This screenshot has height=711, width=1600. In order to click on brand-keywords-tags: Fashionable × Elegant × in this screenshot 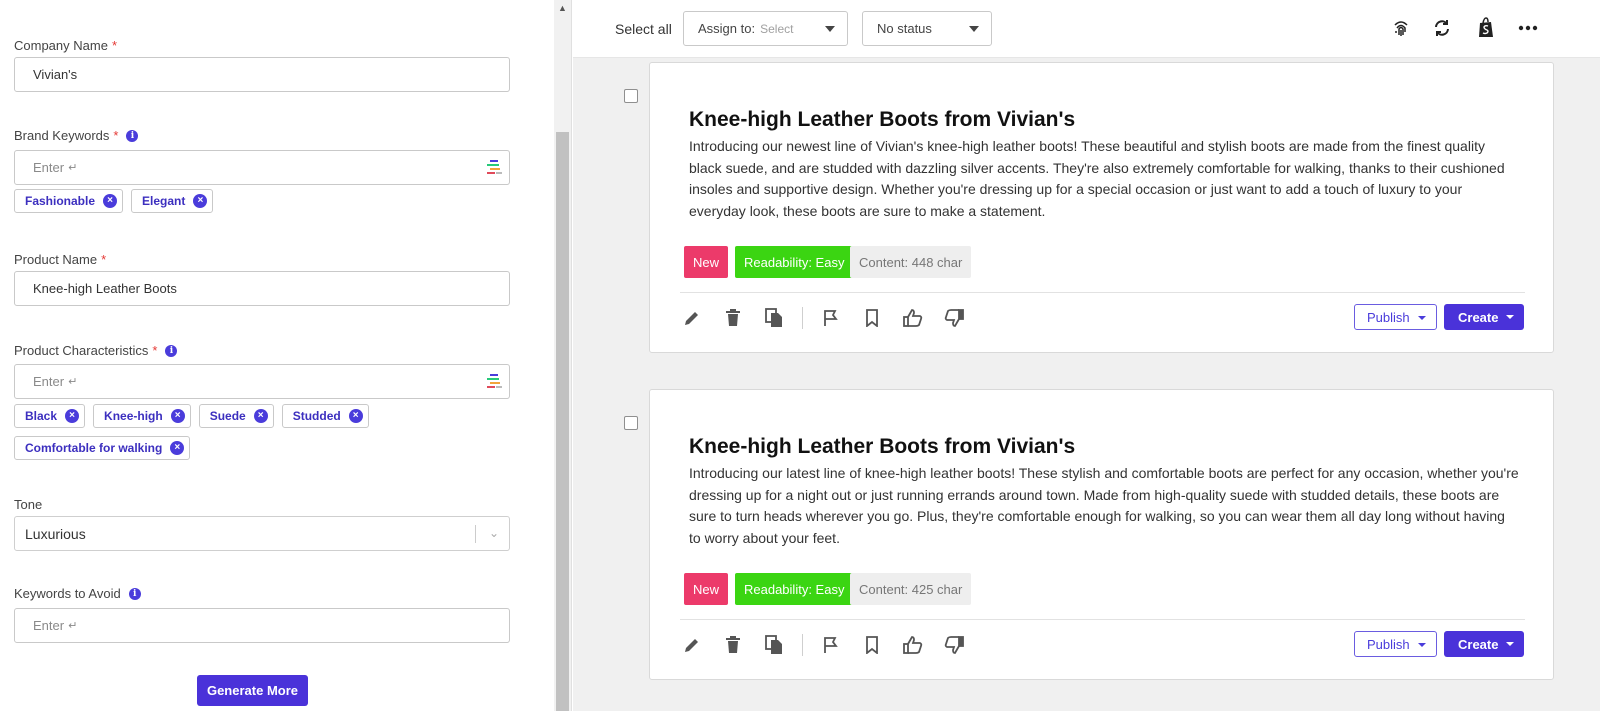, I will do `click(264, 201)`.